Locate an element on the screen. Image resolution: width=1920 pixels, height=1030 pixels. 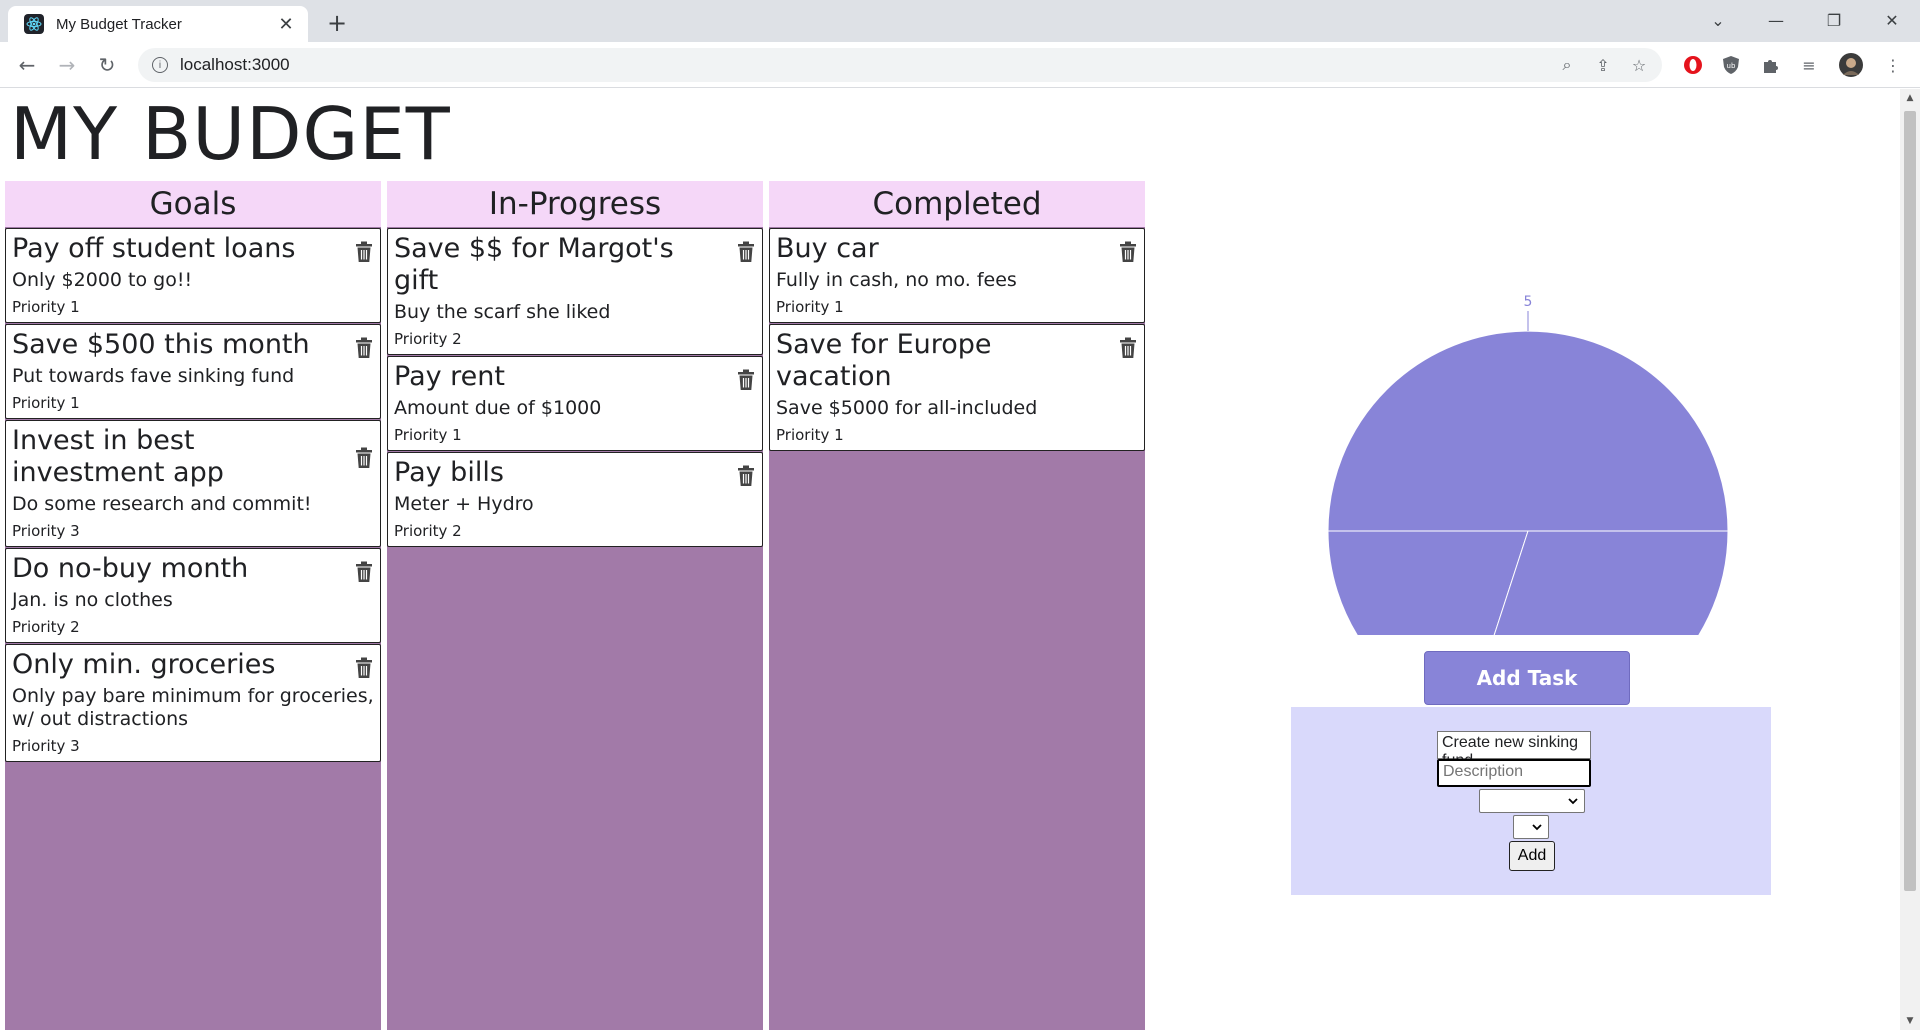
forward-icon: → is located at coordinates (67, 65).